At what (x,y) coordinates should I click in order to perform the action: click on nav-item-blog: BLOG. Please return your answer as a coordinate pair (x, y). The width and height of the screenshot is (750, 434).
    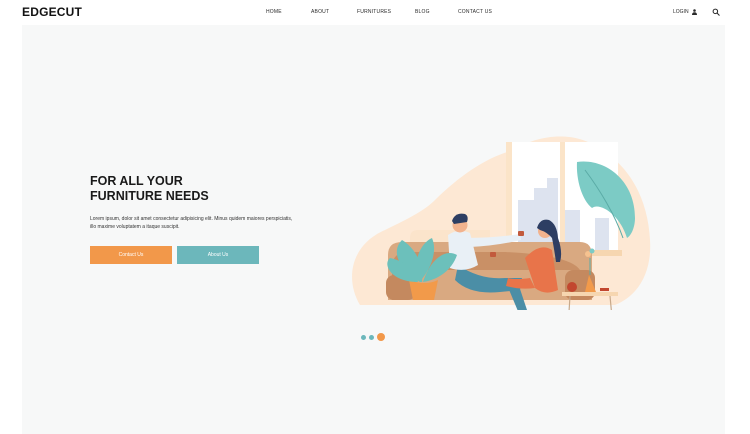
    Looking at the image, I should click on (422, 12).